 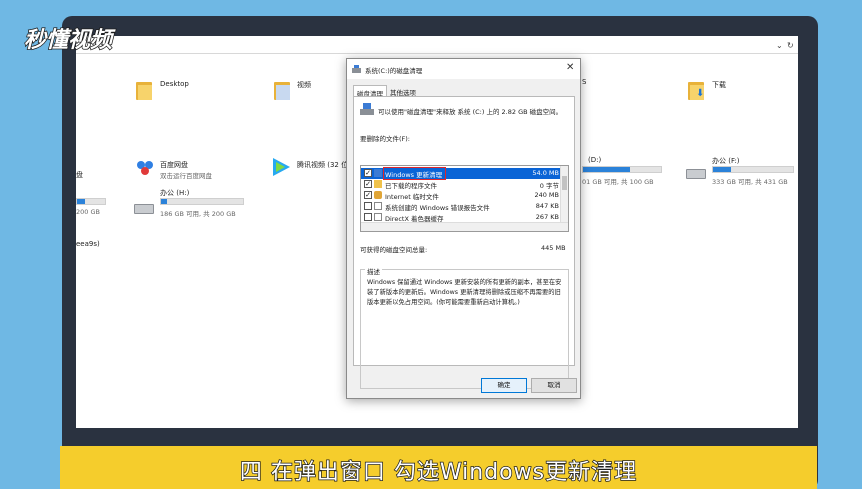 What do you see at coordinates (553, 248) in the screenshot?
I see `total-space-value: 445 MB` at bounding box center [553, 248].